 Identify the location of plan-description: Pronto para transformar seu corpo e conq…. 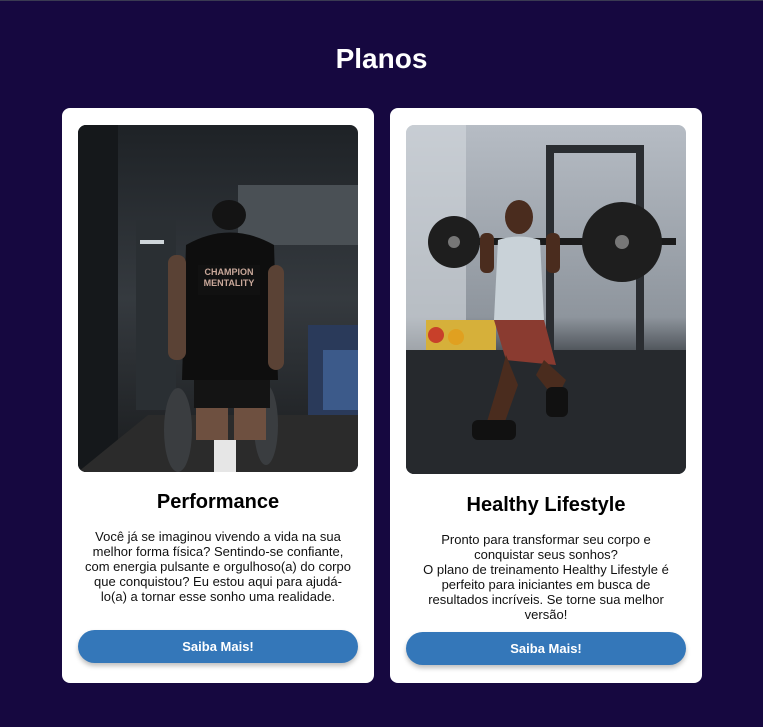
(546, 577).